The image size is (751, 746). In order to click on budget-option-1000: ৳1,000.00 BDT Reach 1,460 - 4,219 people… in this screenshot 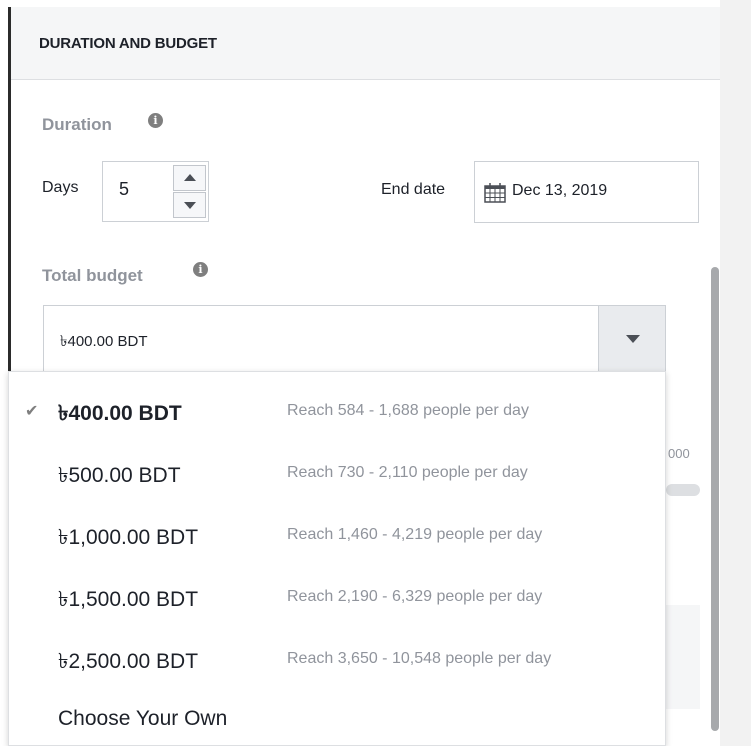, I will do `click(337, 536)`.